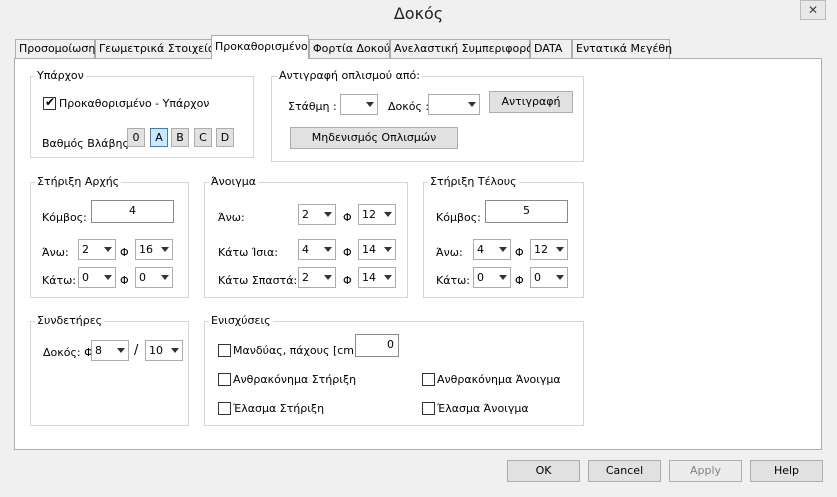 The height and width of the screenshot is (497, 837). I want to click on plate-support-checkbox, so click(224, 408).